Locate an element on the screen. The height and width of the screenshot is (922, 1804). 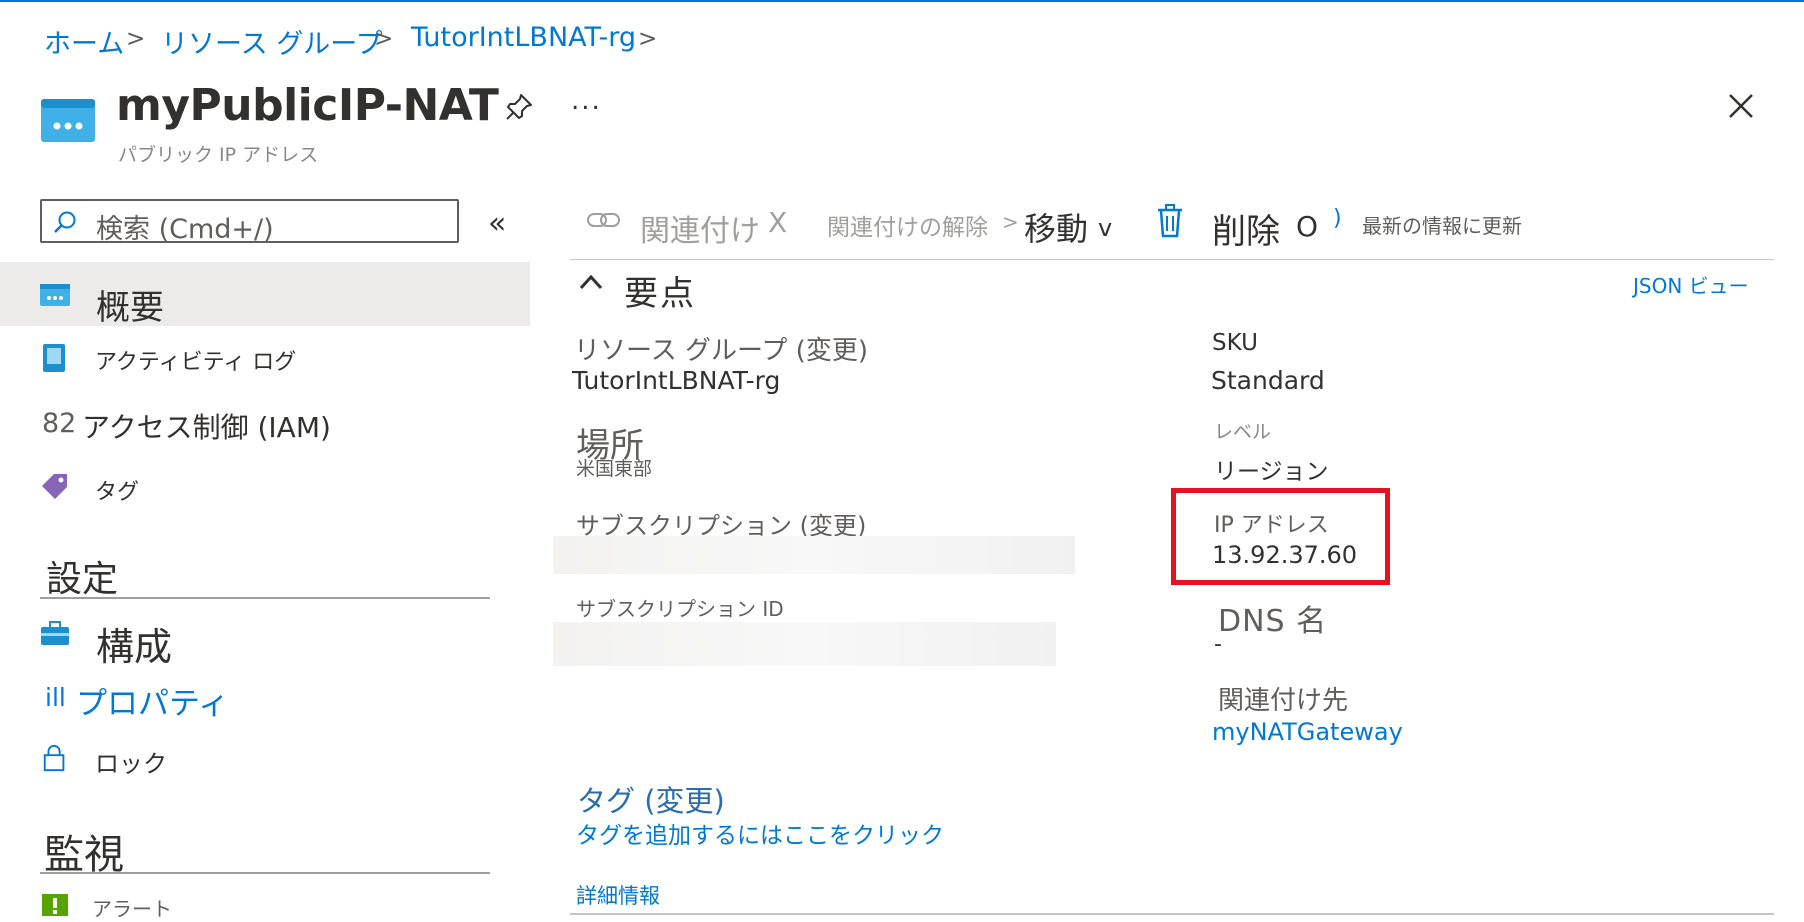
refresh-icon: ) is located at coordinates (1337, 218).